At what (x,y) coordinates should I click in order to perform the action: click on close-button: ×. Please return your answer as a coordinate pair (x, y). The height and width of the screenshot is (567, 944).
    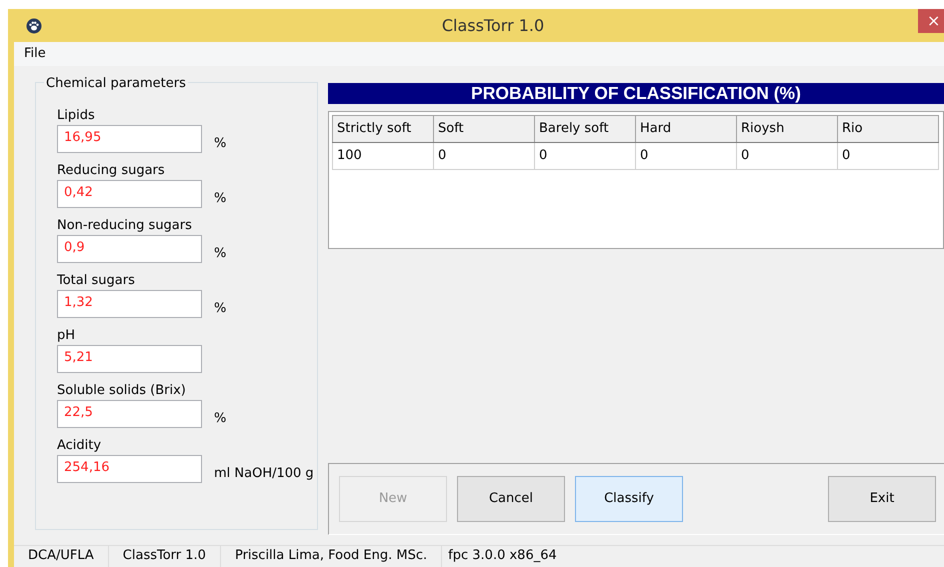
    Looking at the image, I should click on (931, 21).